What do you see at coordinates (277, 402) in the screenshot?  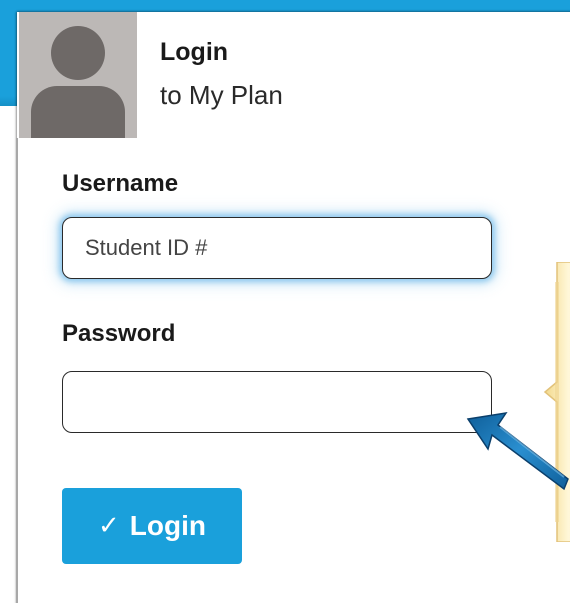 I see `password-input` at bounding box center [277, 402].